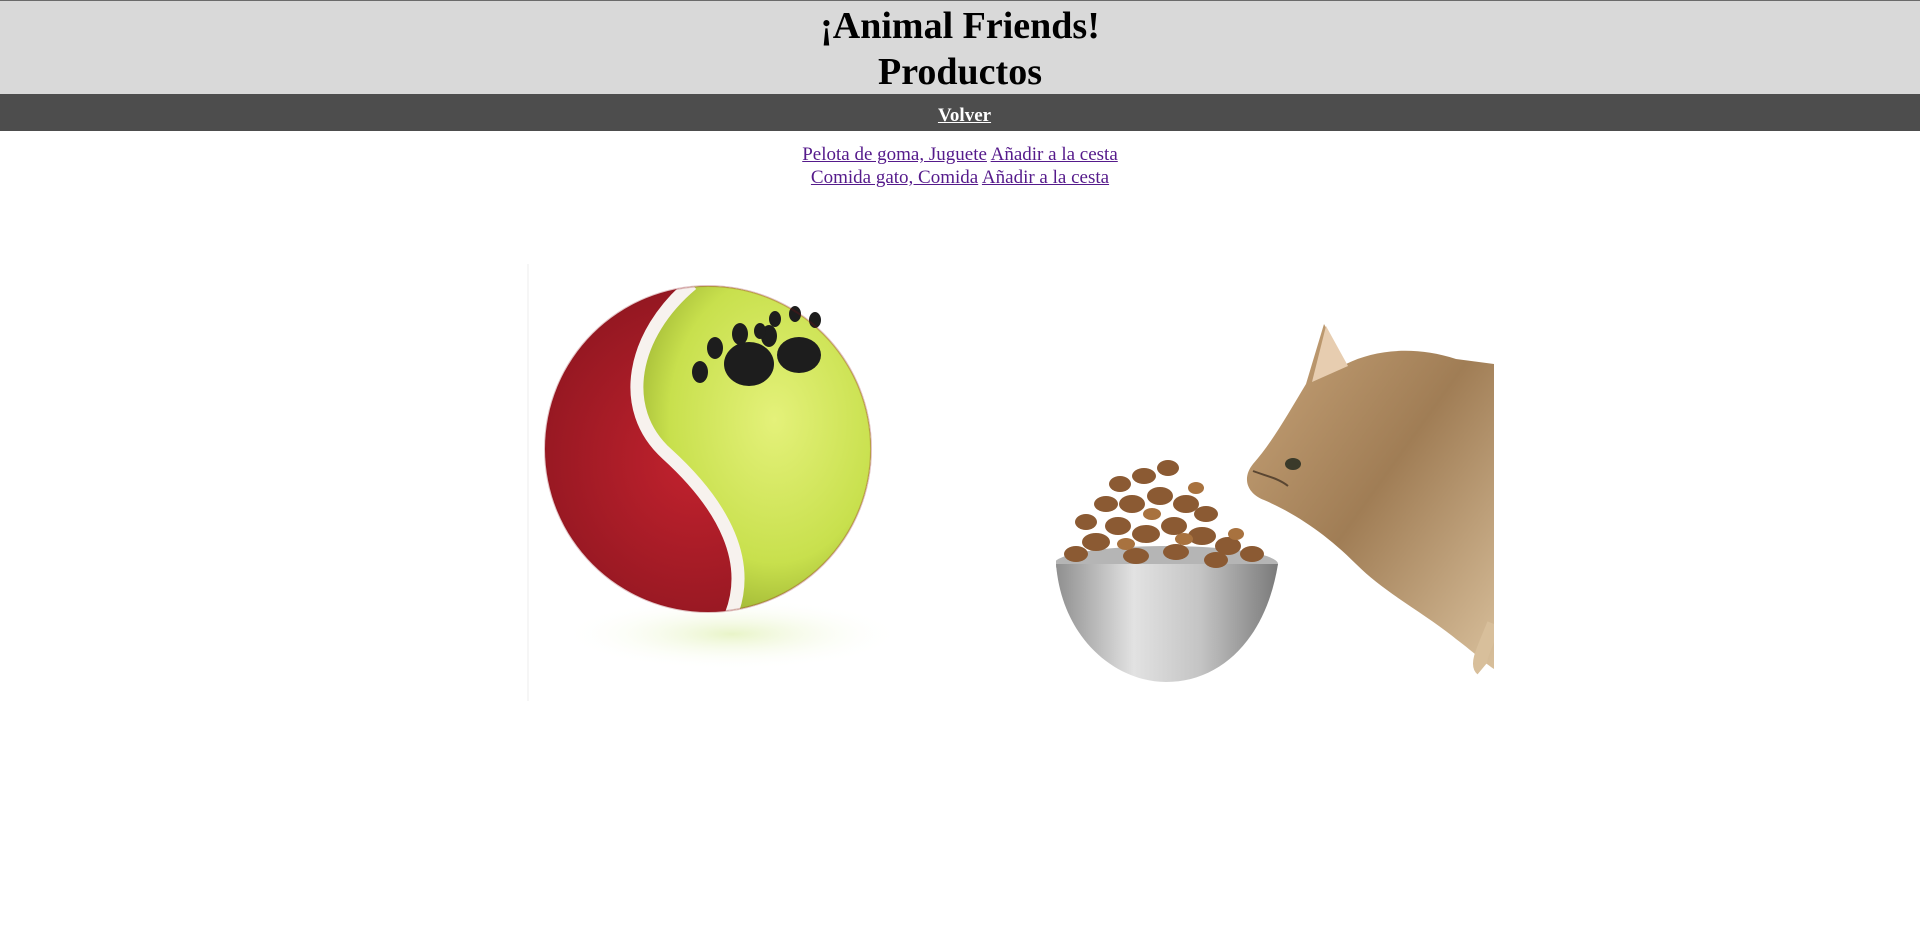  Describe the element at coordinates (1275, 482) in the screenshot. I see `cat-food-image` at that location.